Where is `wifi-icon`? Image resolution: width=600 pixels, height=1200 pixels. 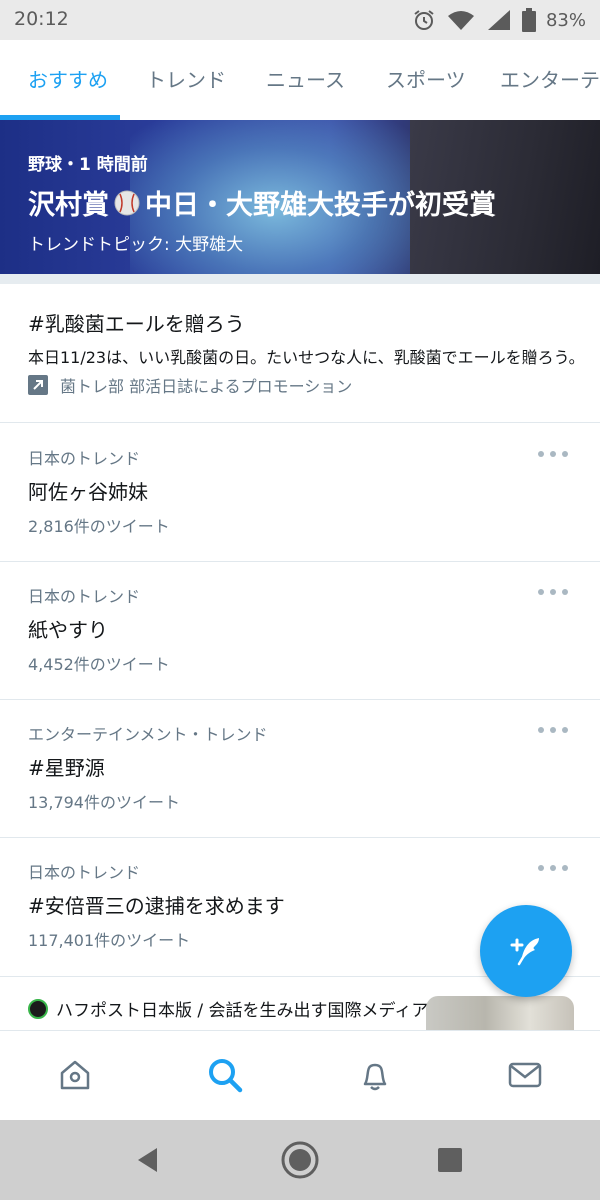 wifi-icon is located at coordinates (460, 20).